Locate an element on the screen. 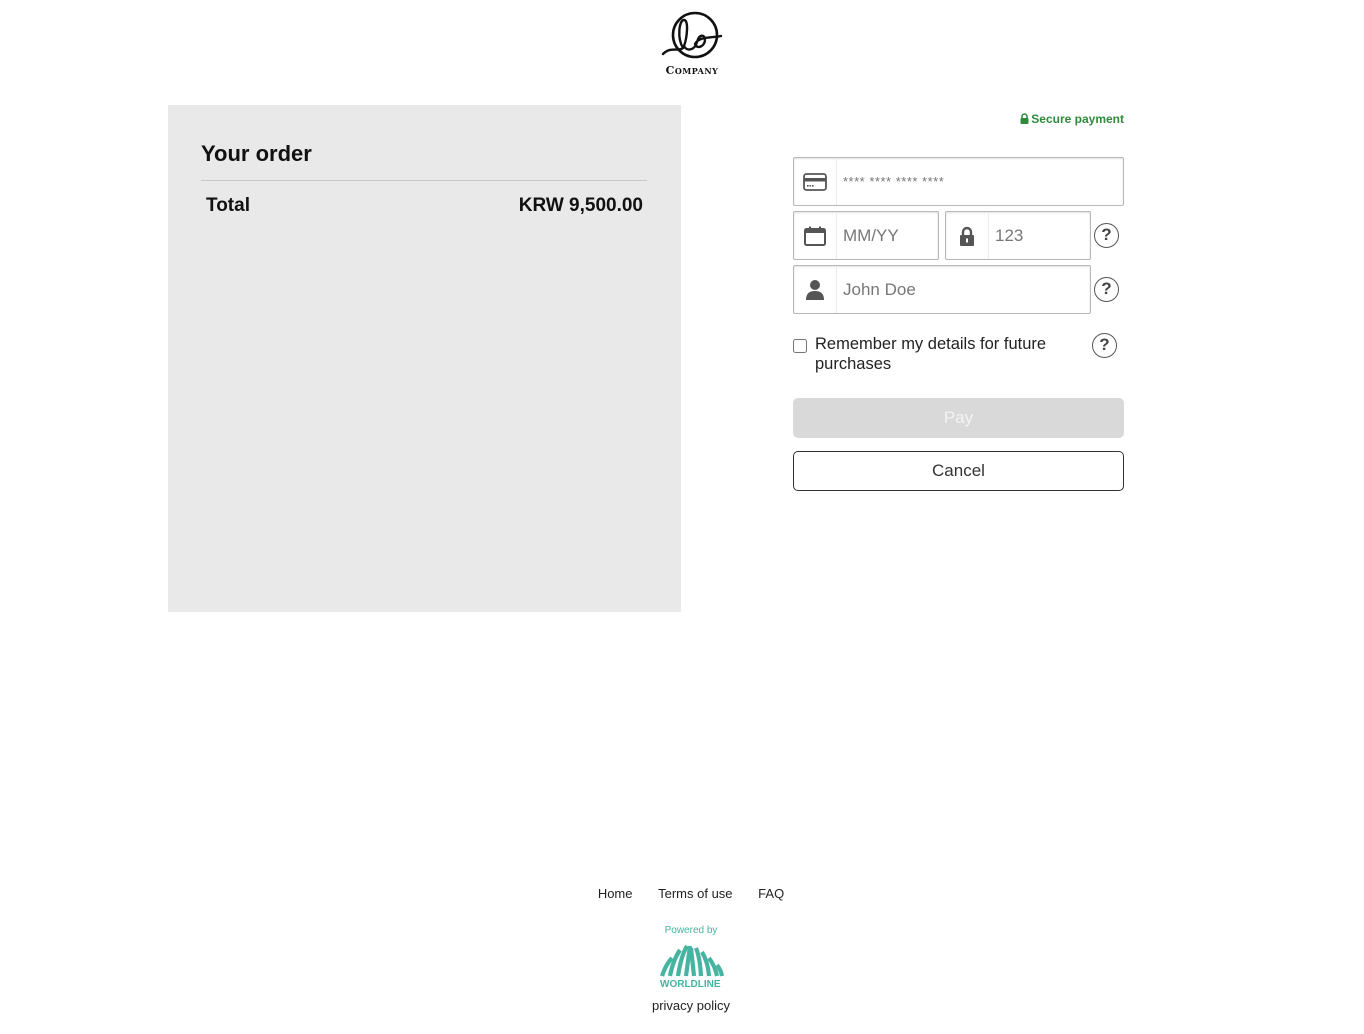  cancel-button: Cancel is located at coordinates (958, 471).